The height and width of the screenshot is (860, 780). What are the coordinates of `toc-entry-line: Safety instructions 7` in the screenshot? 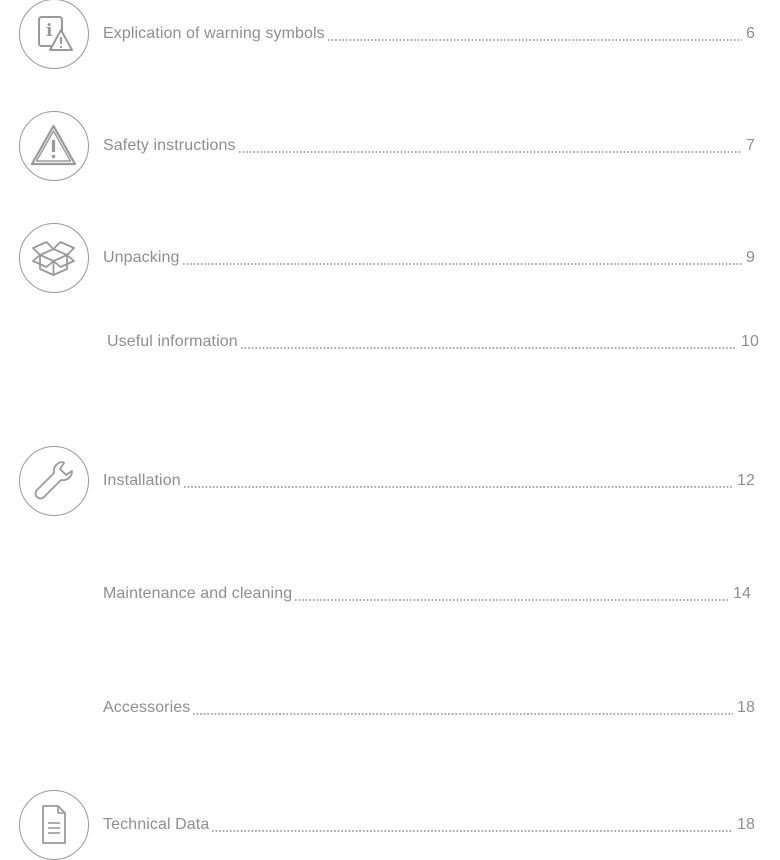 It's located at (429, 146).